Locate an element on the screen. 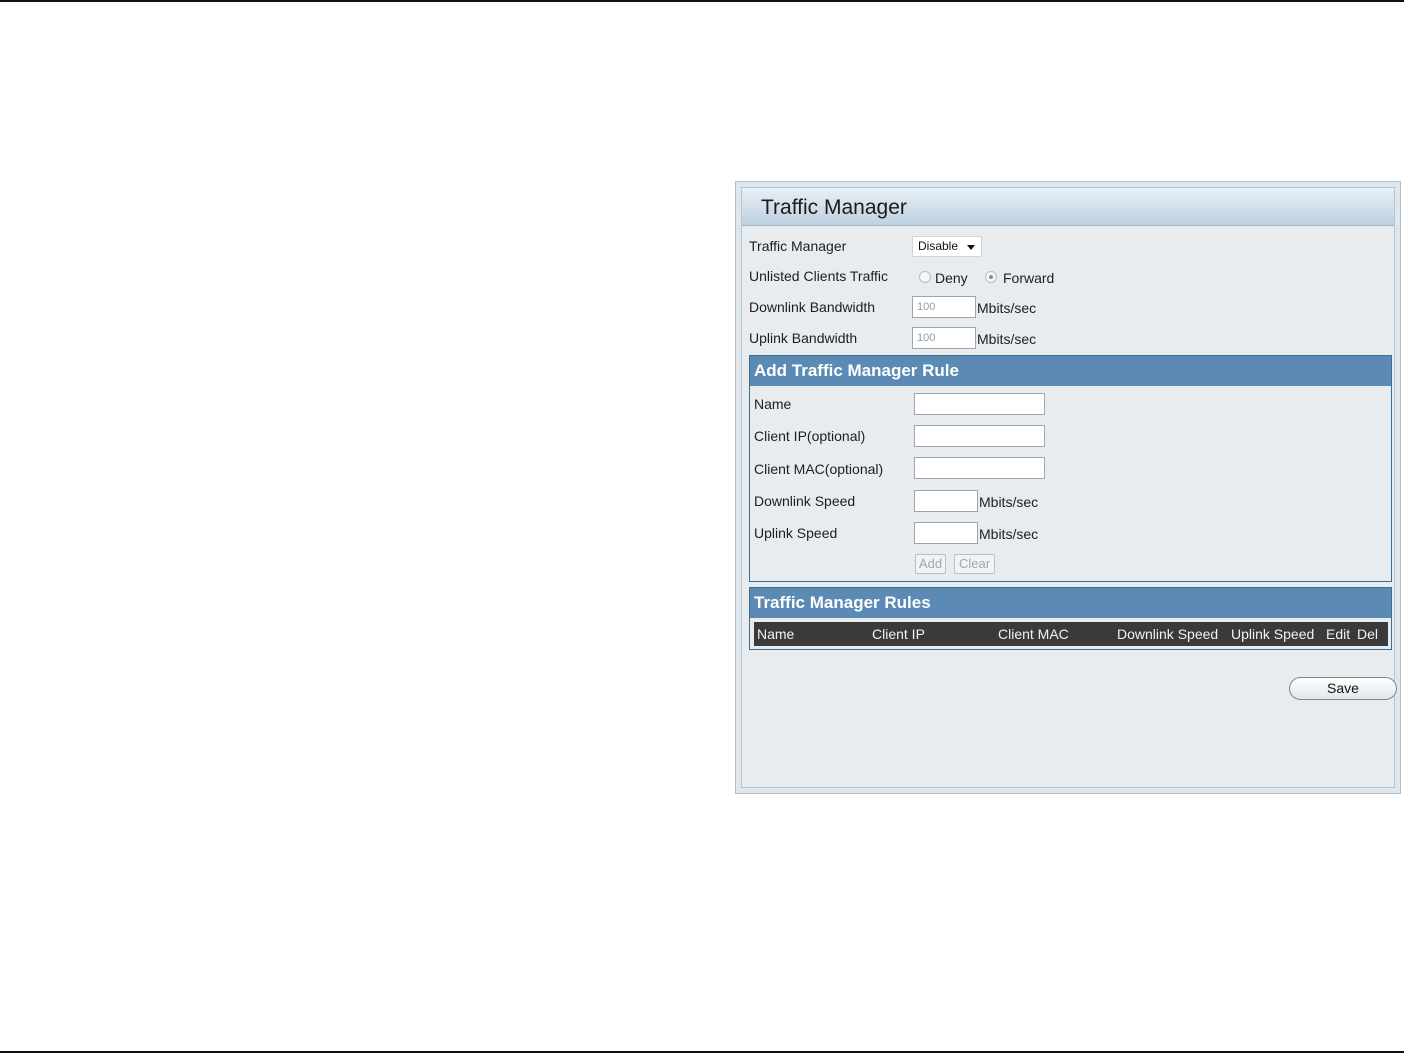 The height and width of the screenshot is (1054, 1404). rule-name-input is located at coordinates (979, 404).